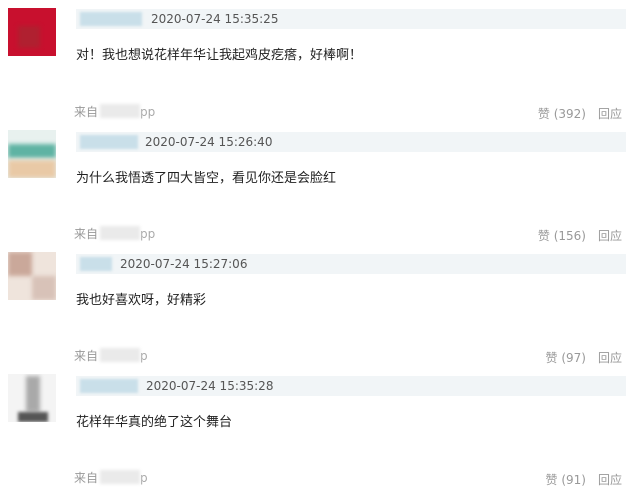  What do you see at coordinates (351, 142) in the screenshot?
I see `comment-header: 2020-07-24 15:26:40` at bounding box center [351, 142].